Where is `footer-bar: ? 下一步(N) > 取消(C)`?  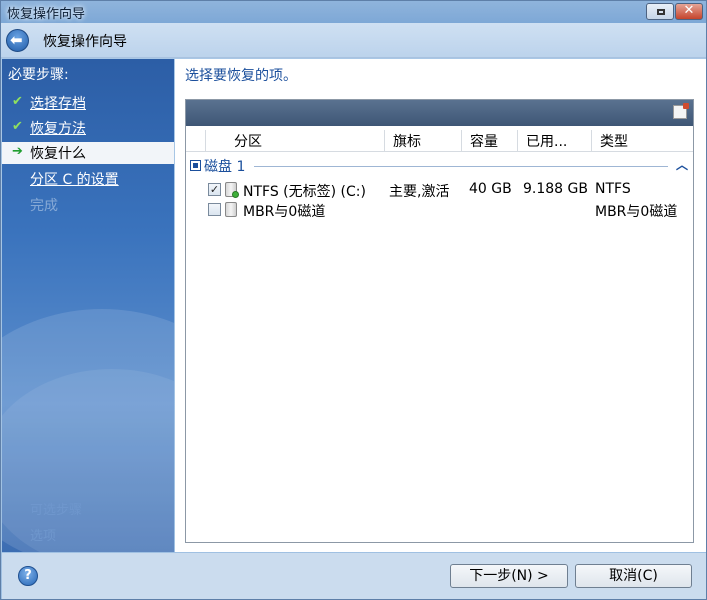 footer-bar: ? 下一步(N) > 取消(C) is located at coordinates (354, 576).